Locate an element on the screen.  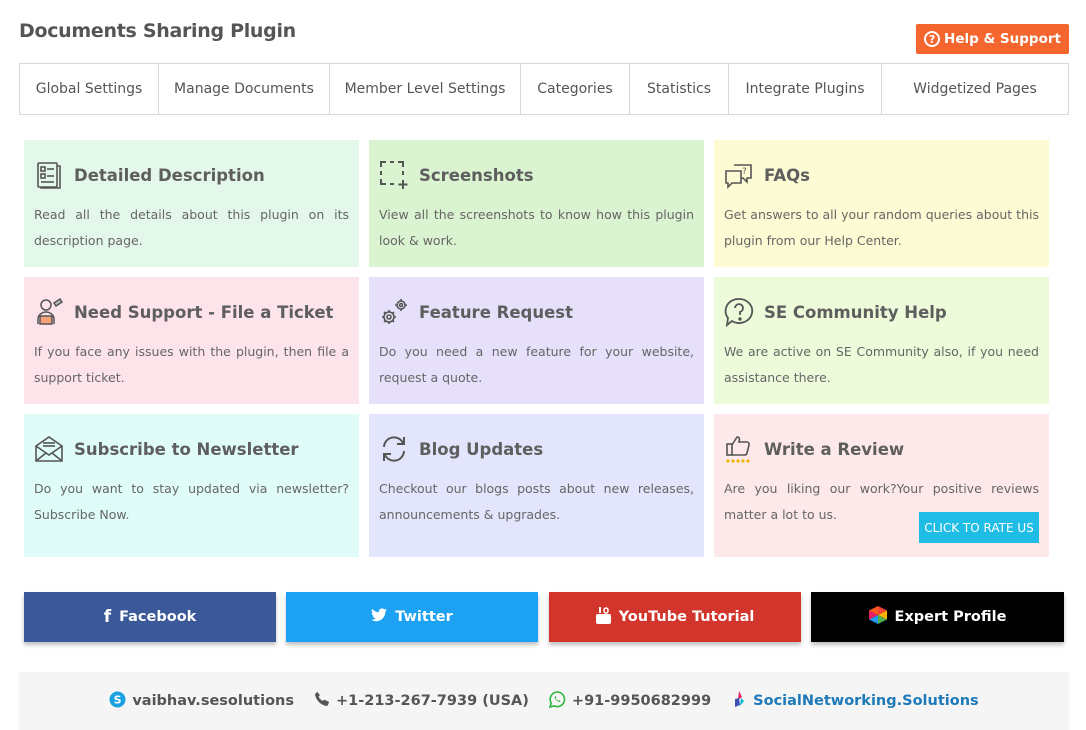
youtube-icon is located at coordinates (603, 617).